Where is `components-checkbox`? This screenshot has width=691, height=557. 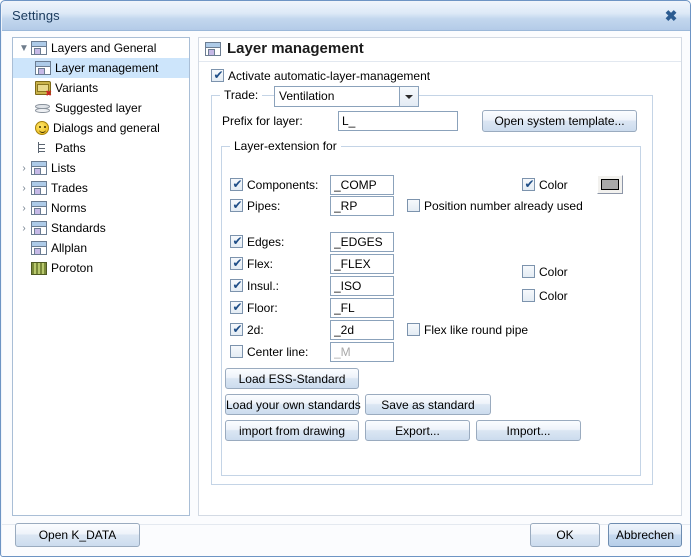
components-checkbox is located at coordinates (237, 184).